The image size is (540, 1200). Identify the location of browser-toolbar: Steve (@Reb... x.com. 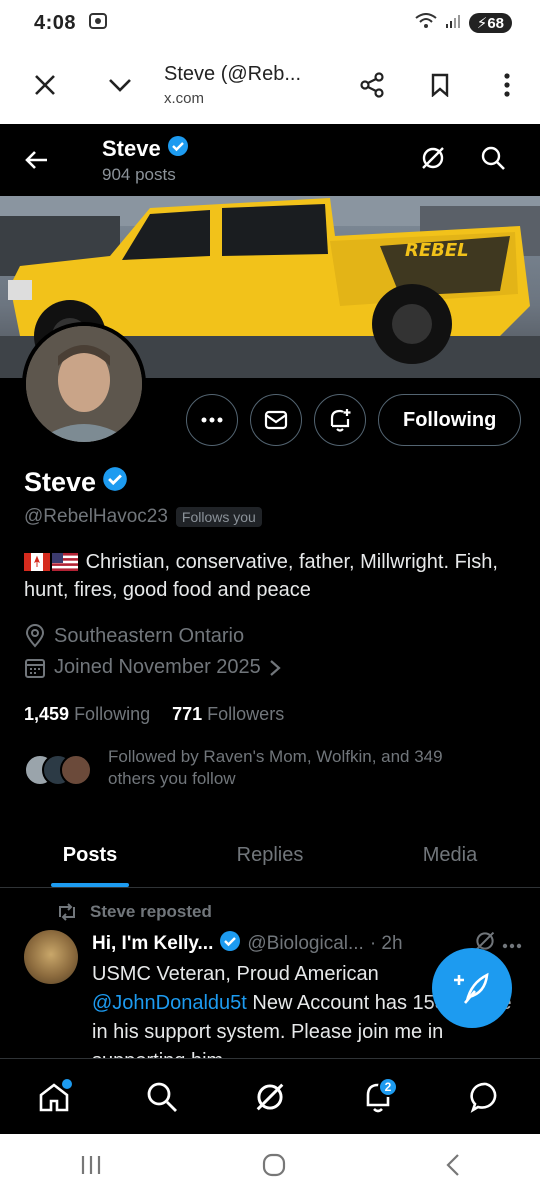
(270, 85).